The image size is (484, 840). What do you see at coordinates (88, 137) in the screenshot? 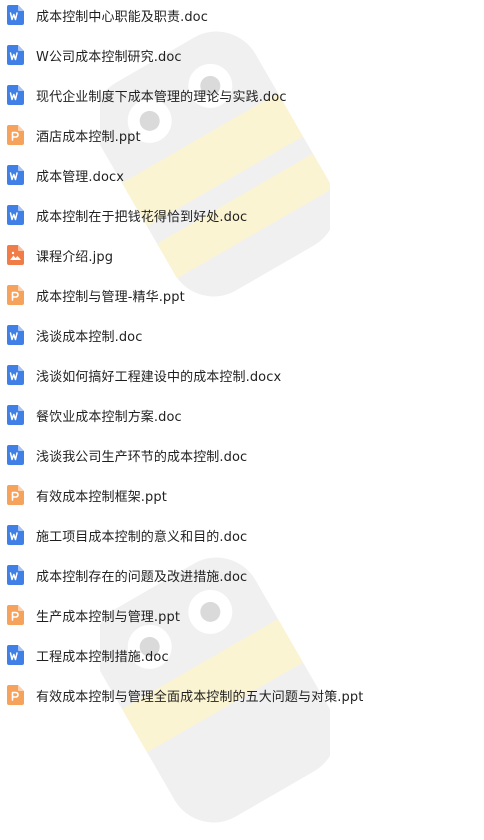
I see `file-name: 酒店成本控制.ppt` at bounding box center [88, 137].